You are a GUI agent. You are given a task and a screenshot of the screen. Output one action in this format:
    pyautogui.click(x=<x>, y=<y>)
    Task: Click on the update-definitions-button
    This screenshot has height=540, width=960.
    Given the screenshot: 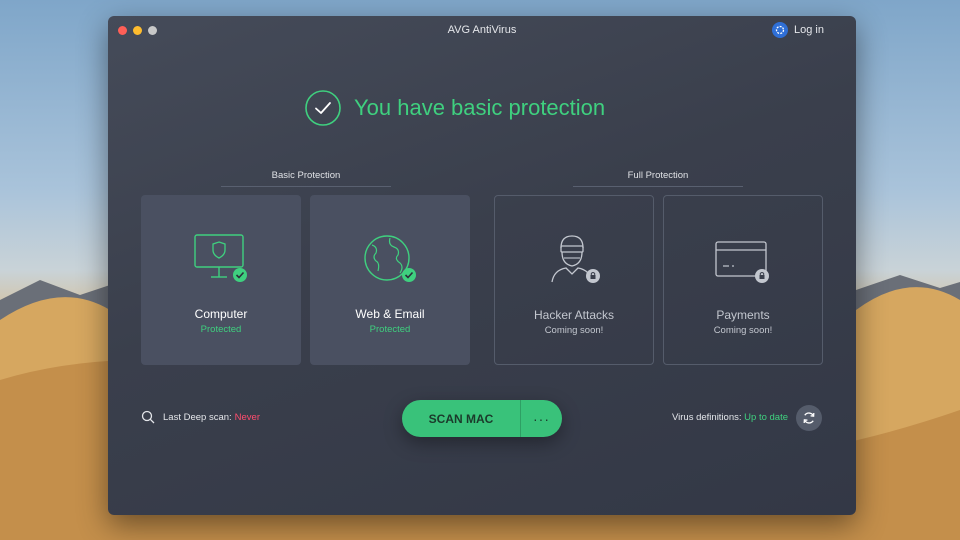 What is the action you would take?
    pyautogui.click(x=809, y=418)
    